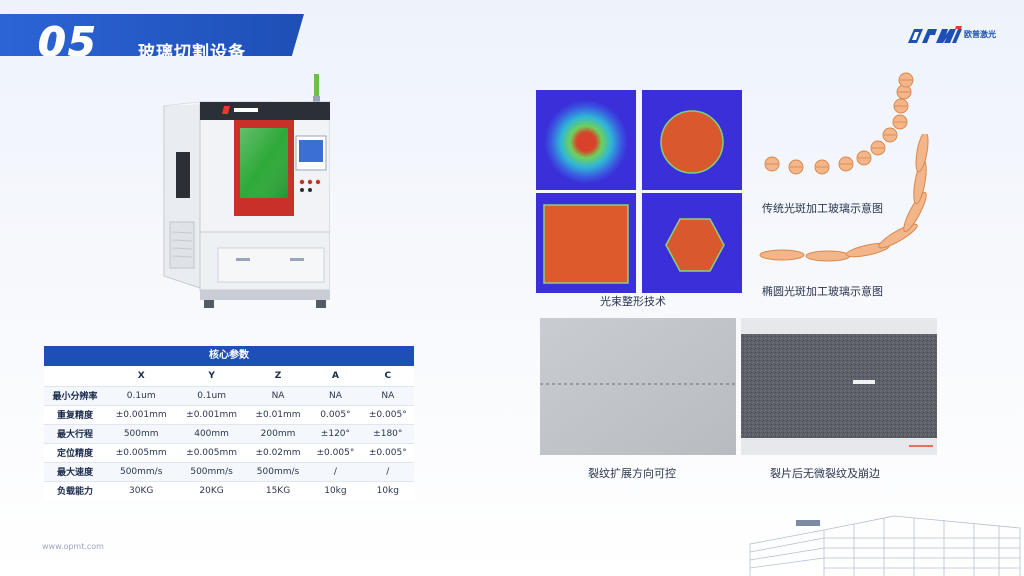 This screenshot has width=1024, height=576. I want to click on table-row: 最小分辨率 0.1um 0.1um NA NA NA, so click(229, 395).